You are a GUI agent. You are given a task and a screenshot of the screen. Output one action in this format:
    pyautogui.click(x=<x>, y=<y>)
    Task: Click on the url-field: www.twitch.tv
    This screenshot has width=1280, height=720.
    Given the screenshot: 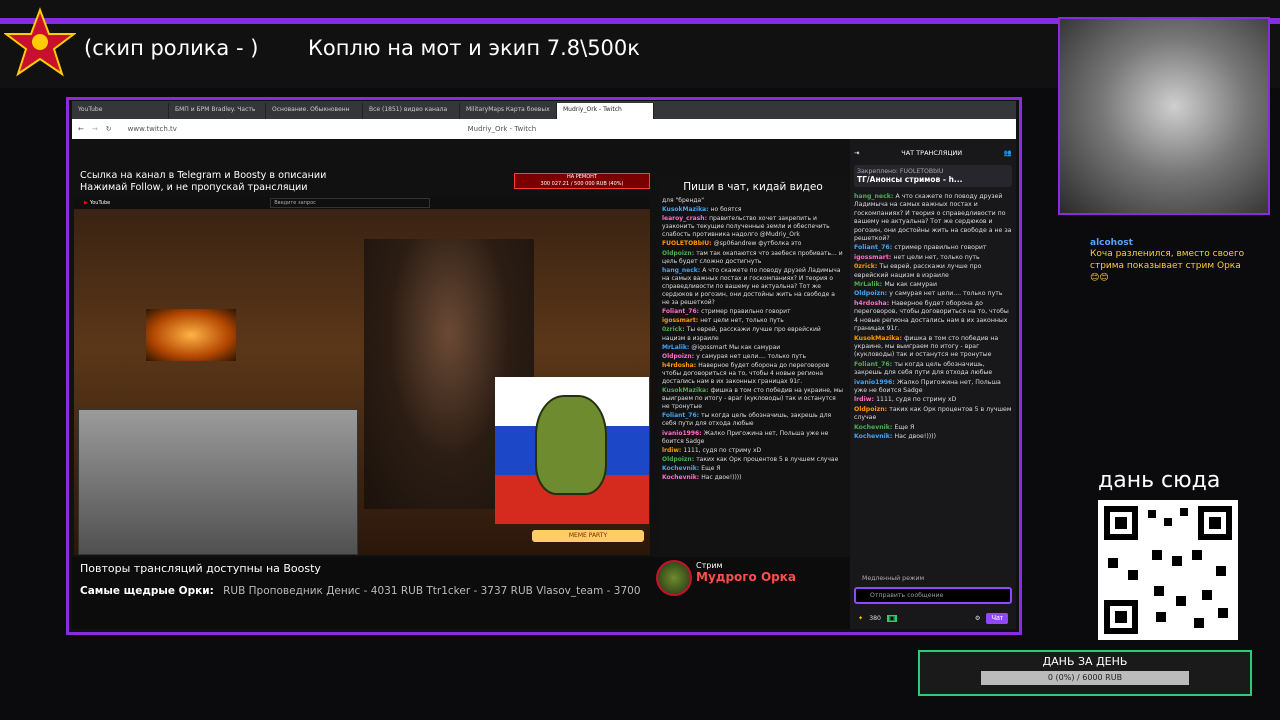 What is the action you would take?
    pyautogui.click(x=268, y=129)
    